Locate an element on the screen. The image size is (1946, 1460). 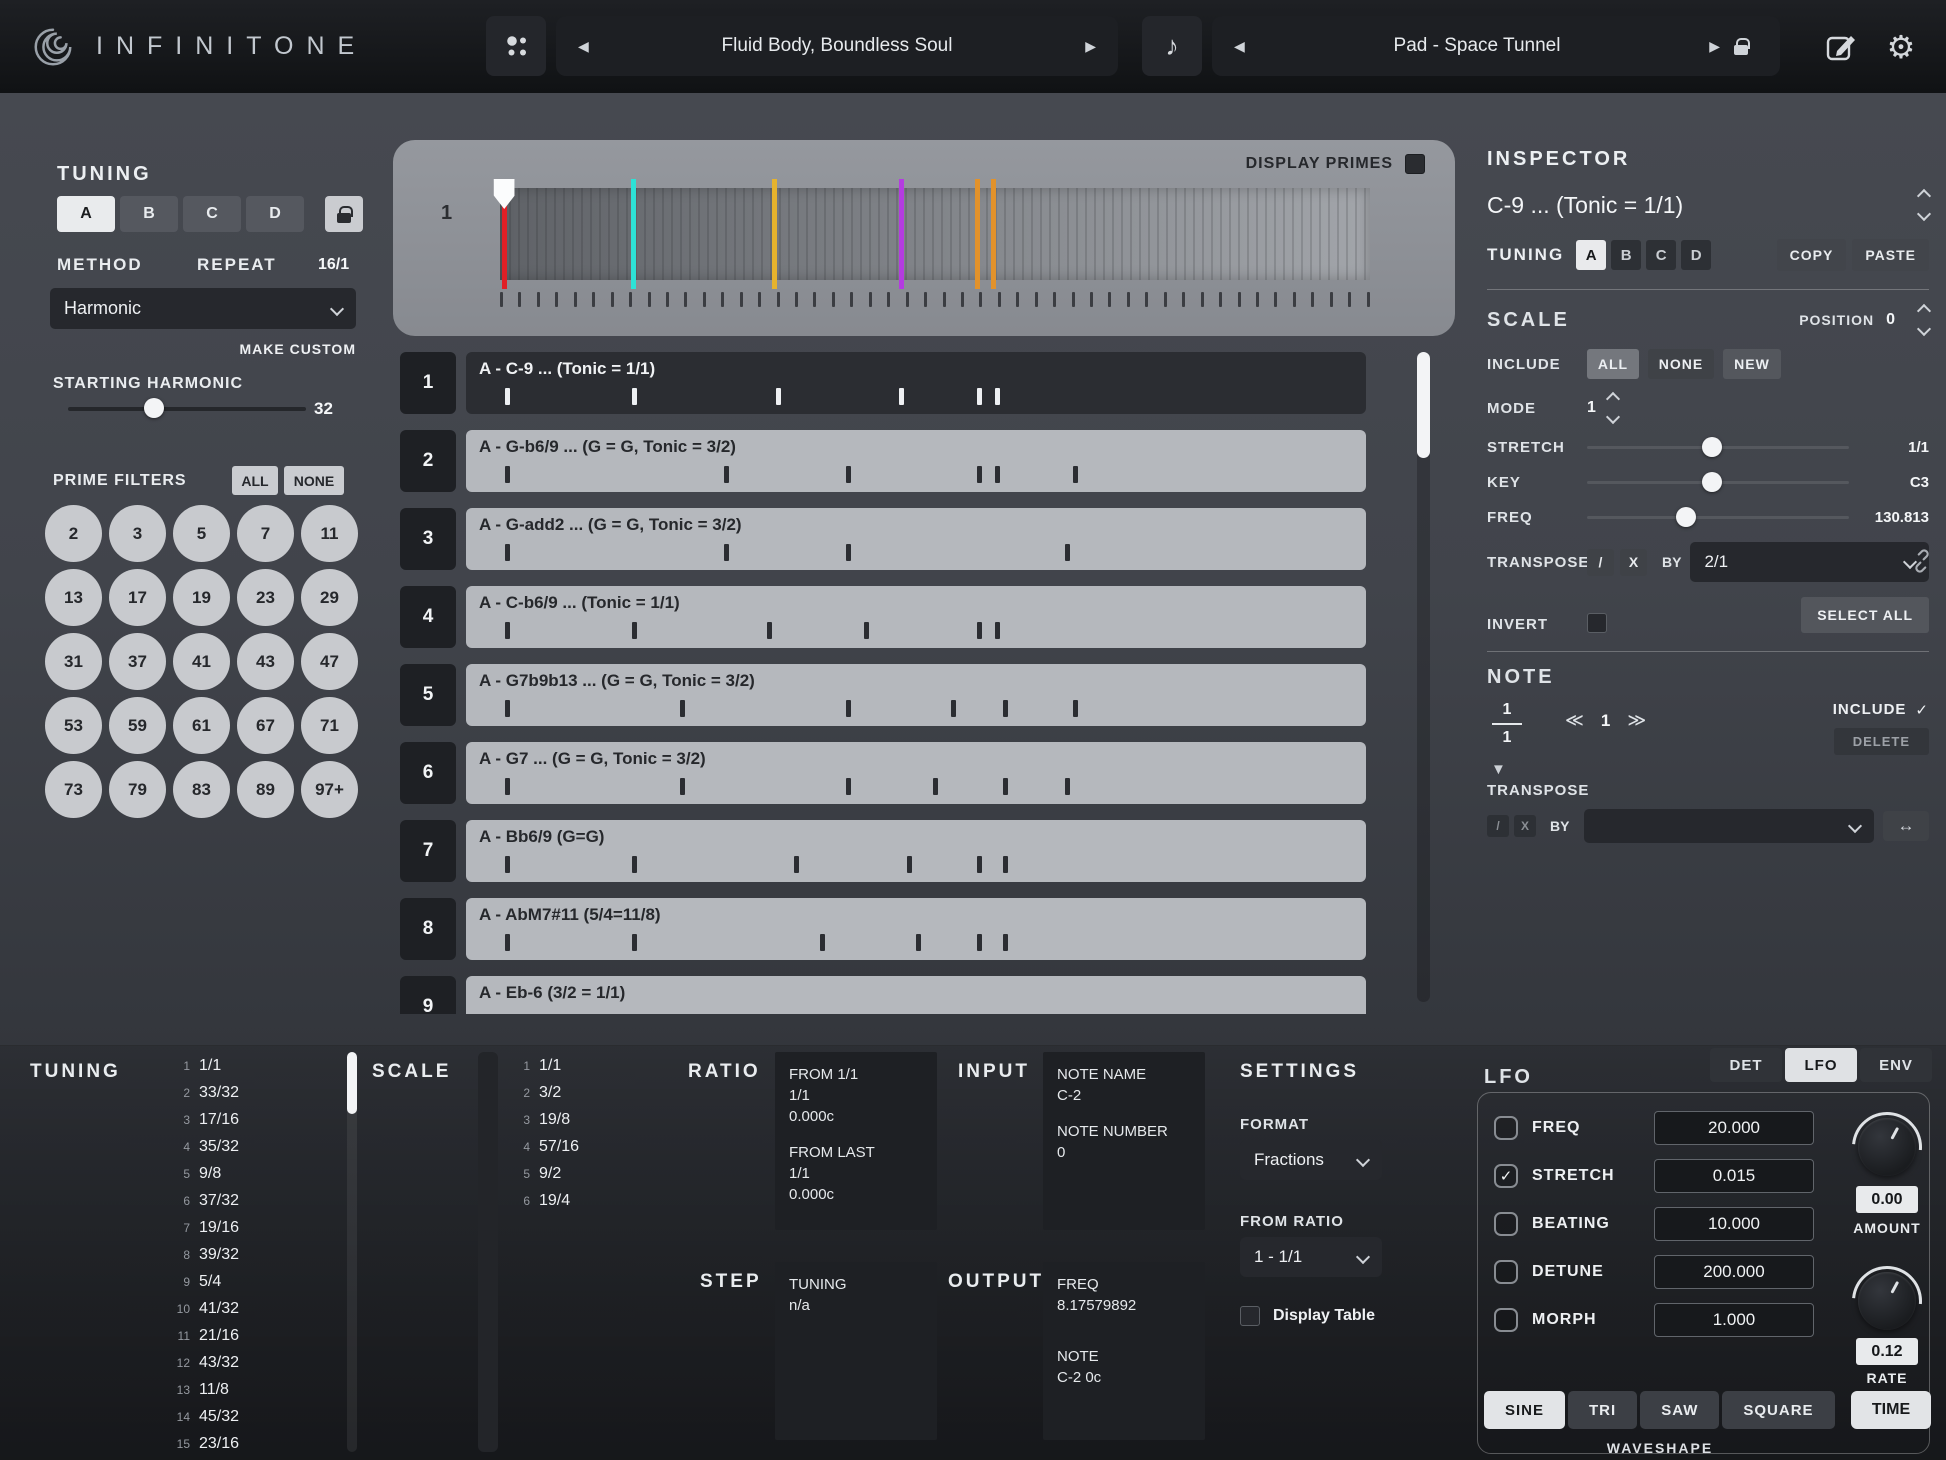
invert-checkbox is located at coordinates (1597, 623).